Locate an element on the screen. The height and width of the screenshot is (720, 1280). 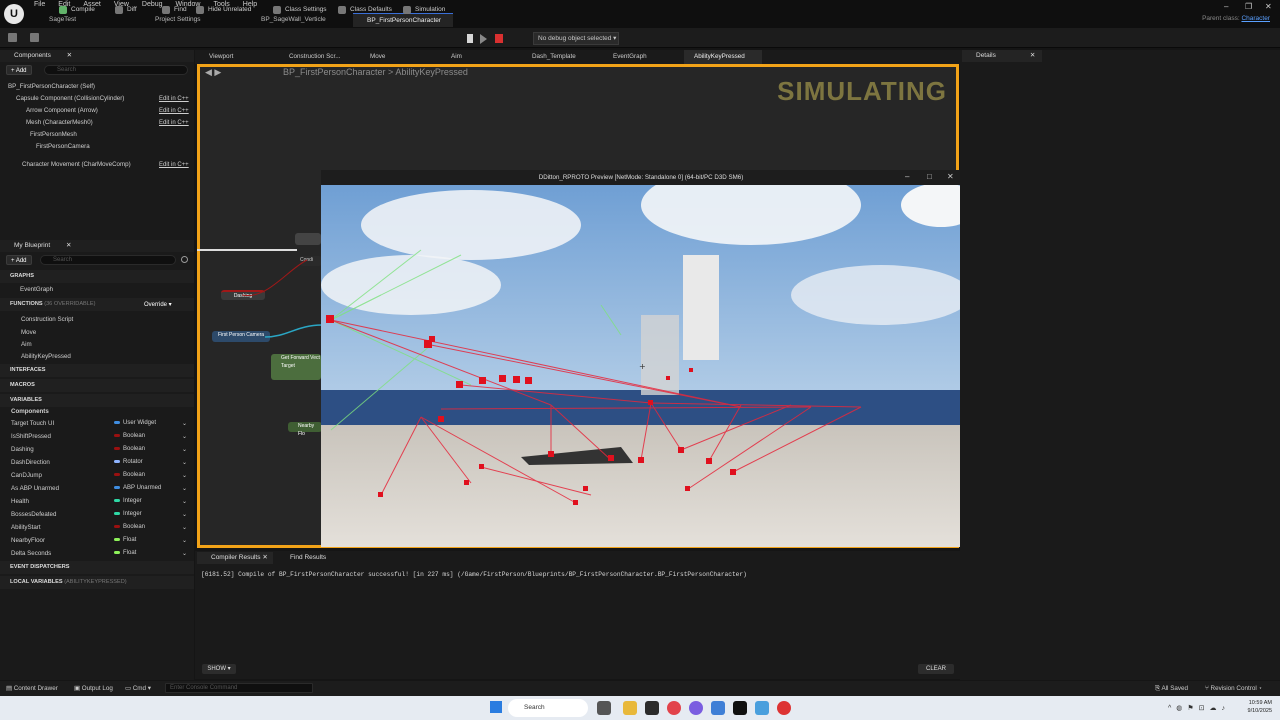
tab-eventgraph: EventGraph is located at coordinates (648, 57).